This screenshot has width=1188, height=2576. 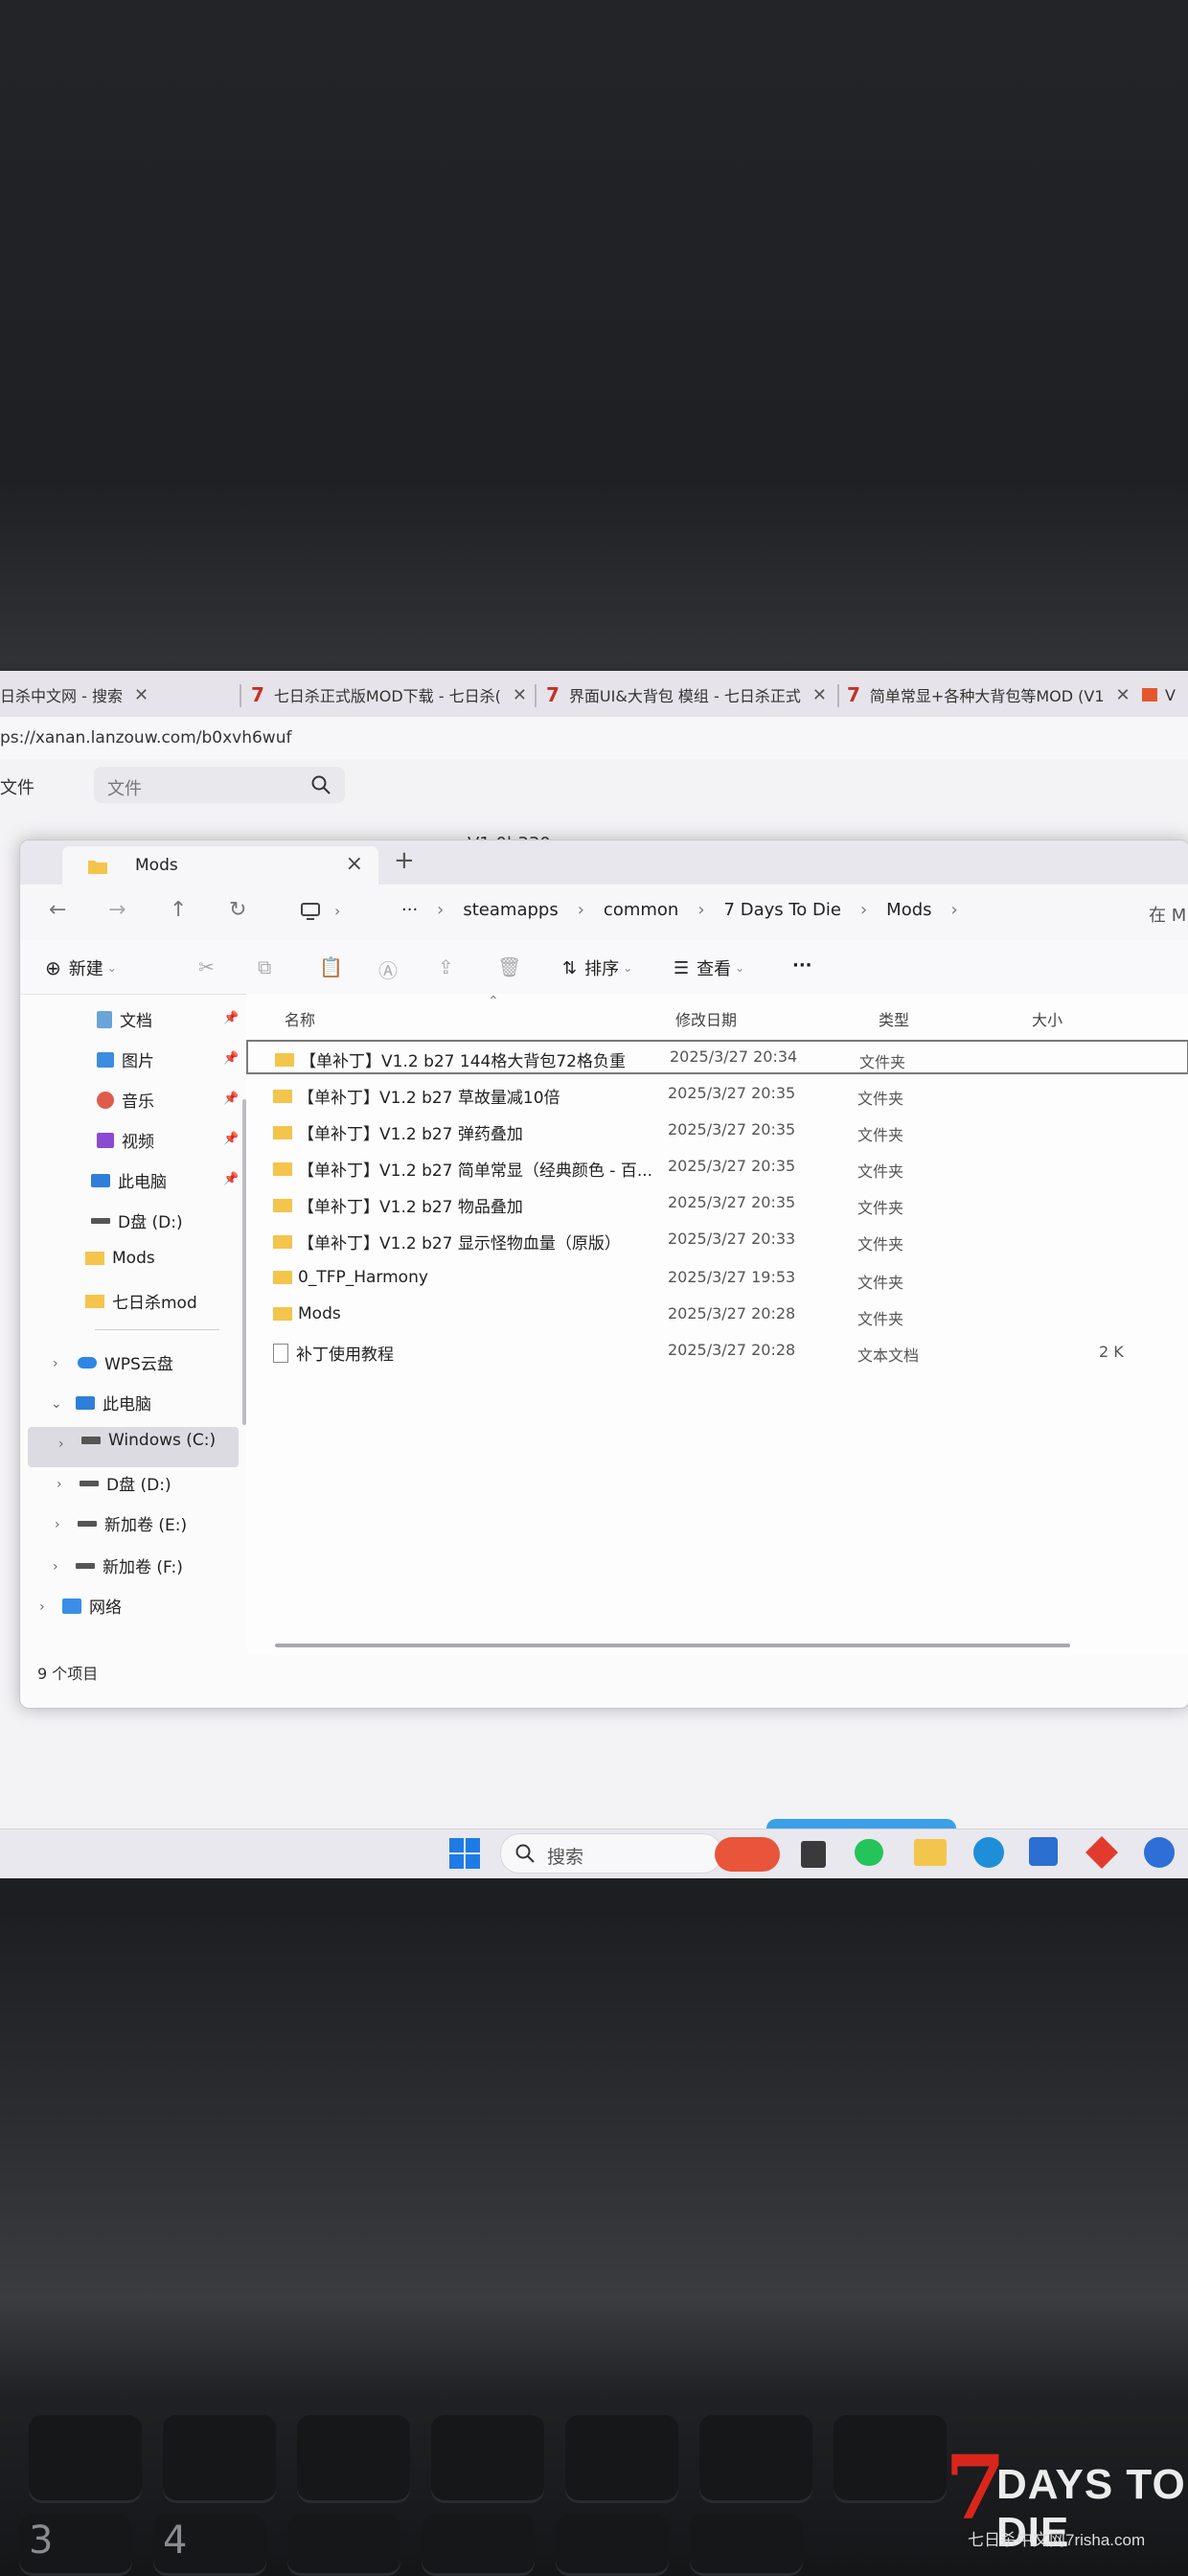 What do you see at coordinates (594, 738) in the screenshot?
I see `browser-address-bar: ps://xanan.lanzouw.com/b0xvh6wuf` at bounding box center [594, 738].